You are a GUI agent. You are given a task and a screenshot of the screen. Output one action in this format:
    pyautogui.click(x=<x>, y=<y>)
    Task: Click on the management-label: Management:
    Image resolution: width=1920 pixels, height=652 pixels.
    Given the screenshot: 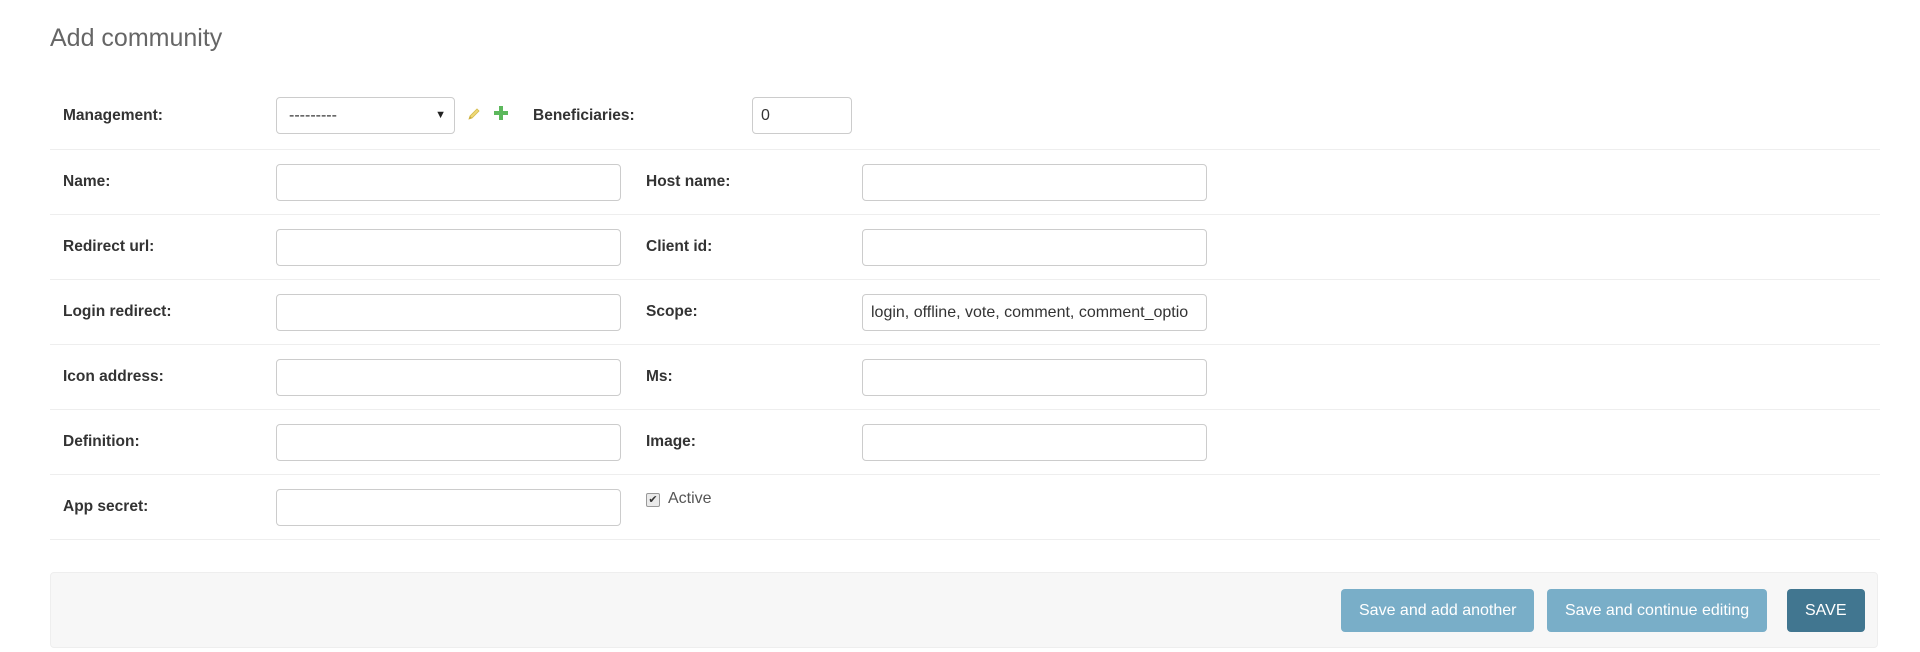 What is the action you would take?
    pyautogui.click(x=113, y=115)
    